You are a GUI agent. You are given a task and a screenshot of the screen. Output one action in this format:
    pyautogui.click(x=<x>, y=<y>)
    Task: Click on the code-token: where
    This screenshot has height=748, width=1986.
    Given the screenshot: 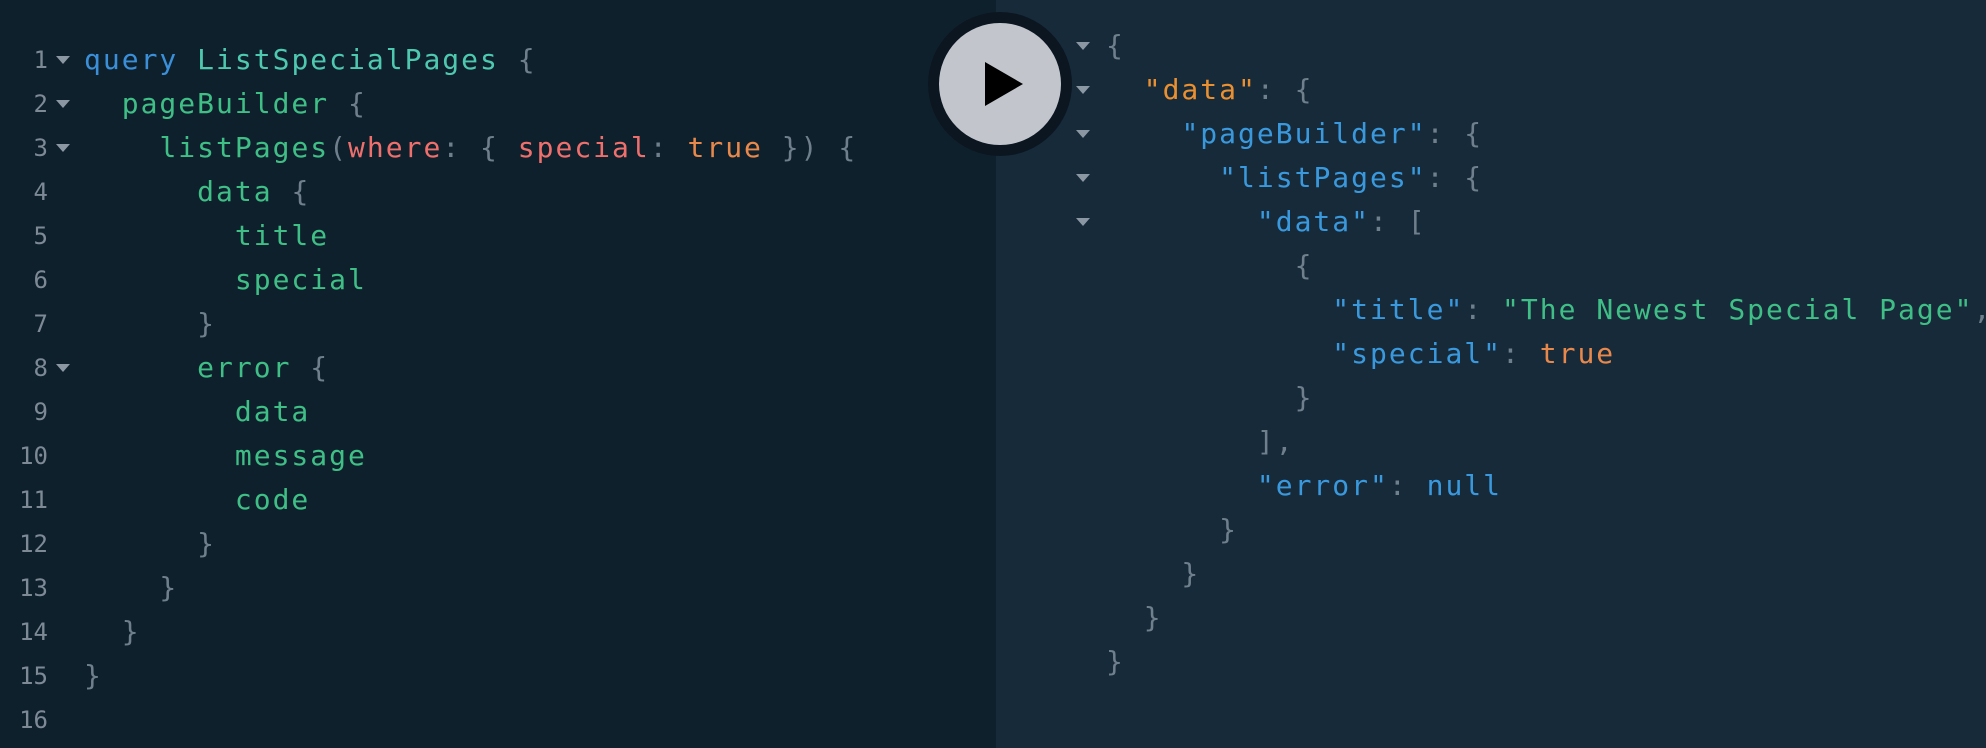 What is the action you would take?
    pyautogui.click(x=395, y=147)
    